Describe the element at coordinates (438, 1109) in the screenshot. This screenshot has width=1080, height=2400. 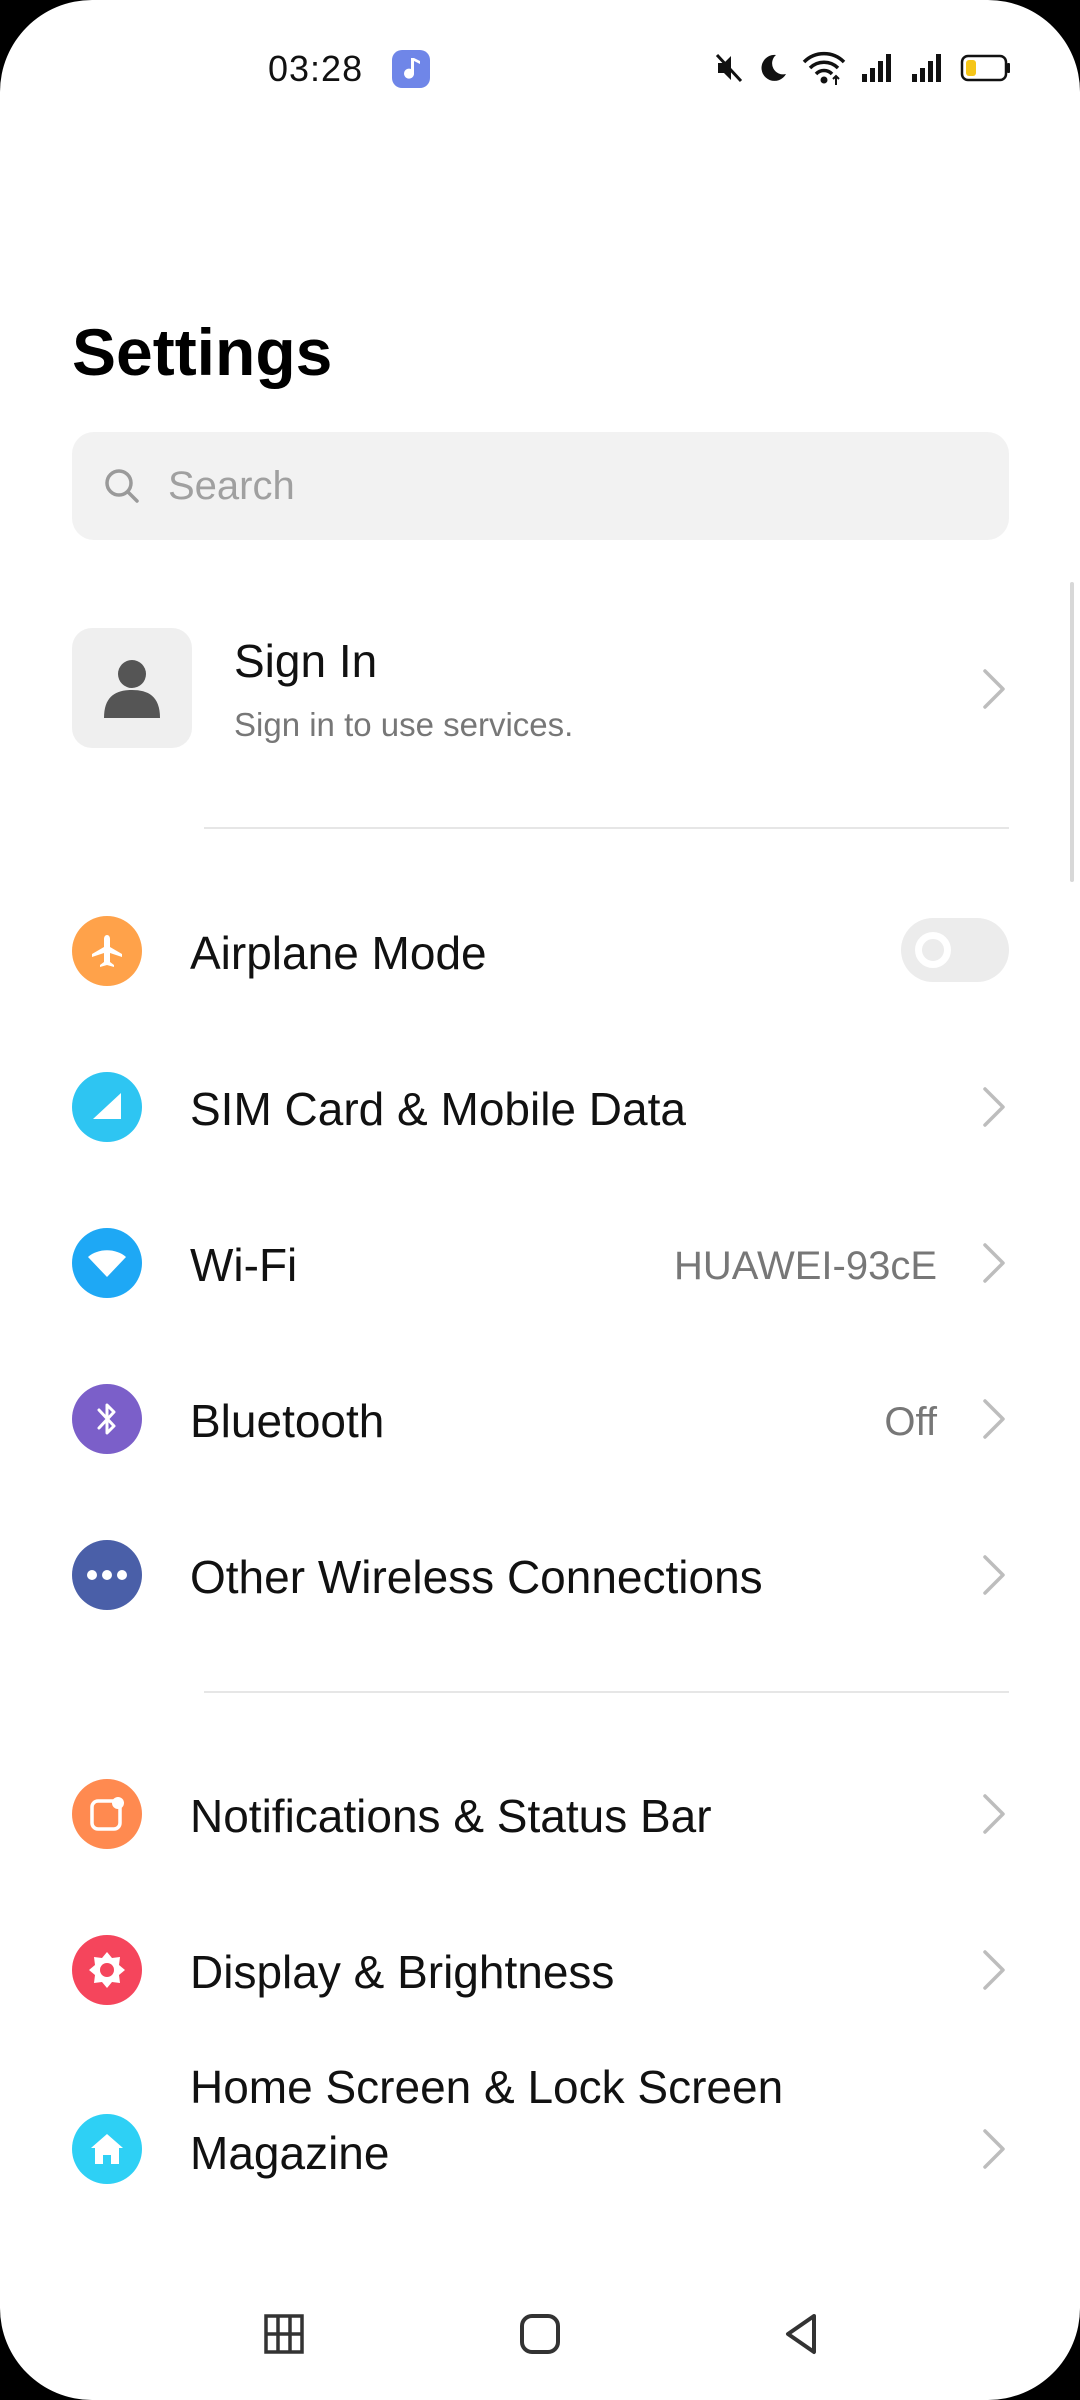
I see `row-label: SIM Card & Mobile Data` at that location.